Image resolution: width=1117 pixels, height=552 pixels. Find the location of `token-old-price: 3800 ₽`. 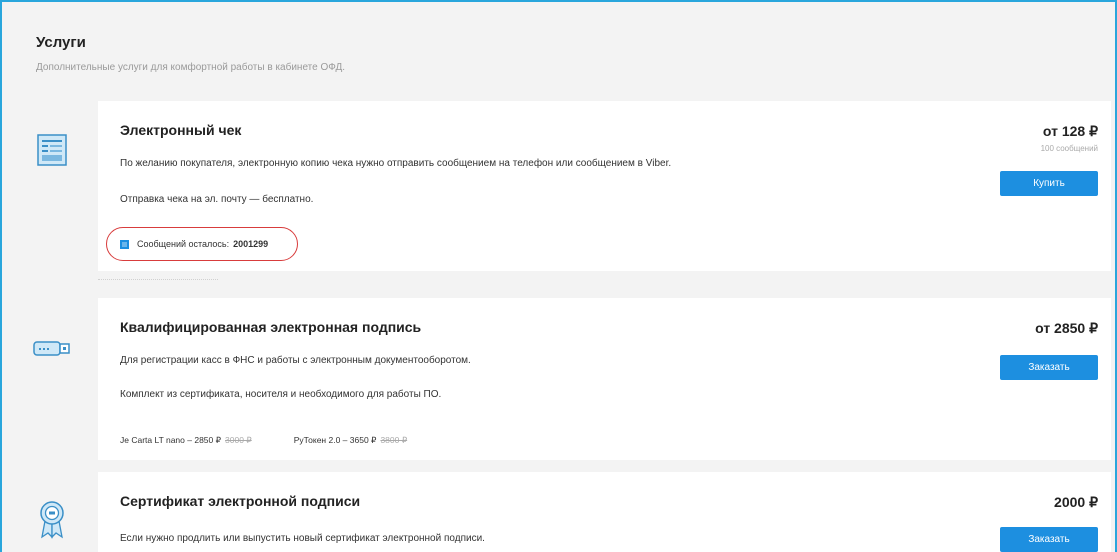

token-old-price: 3800 ₽ is located at coordinates (394, 440).